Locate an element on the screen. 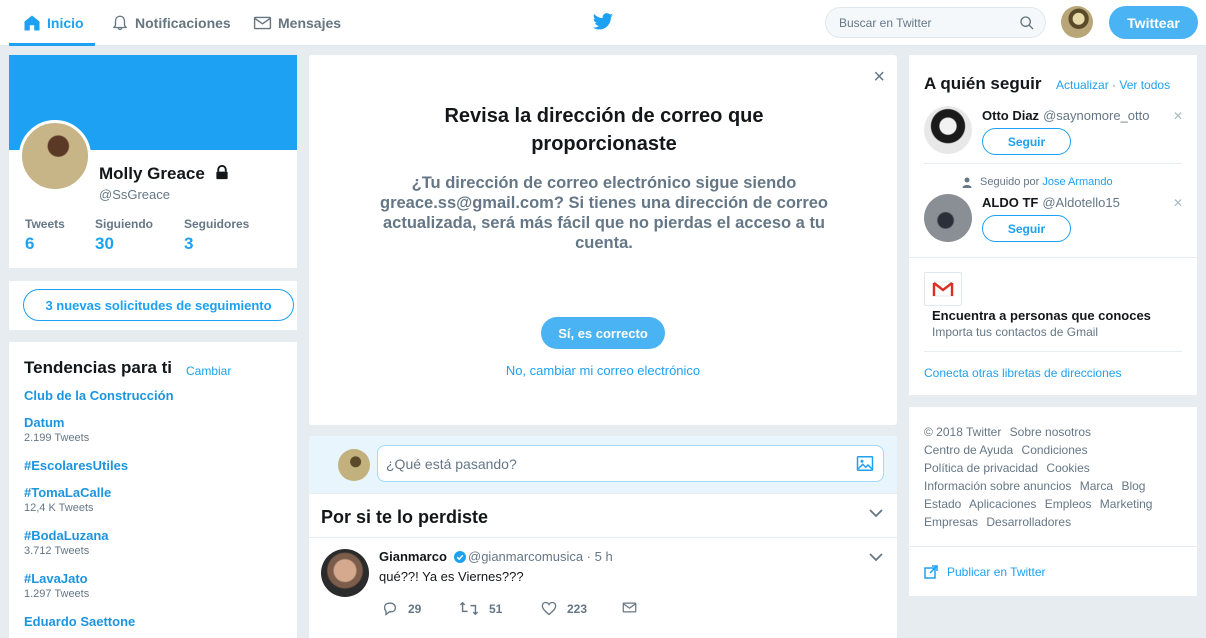 The image size is (1206, 638). trend-item: #EscolaresUtiles is located at coordinates (76, 465).